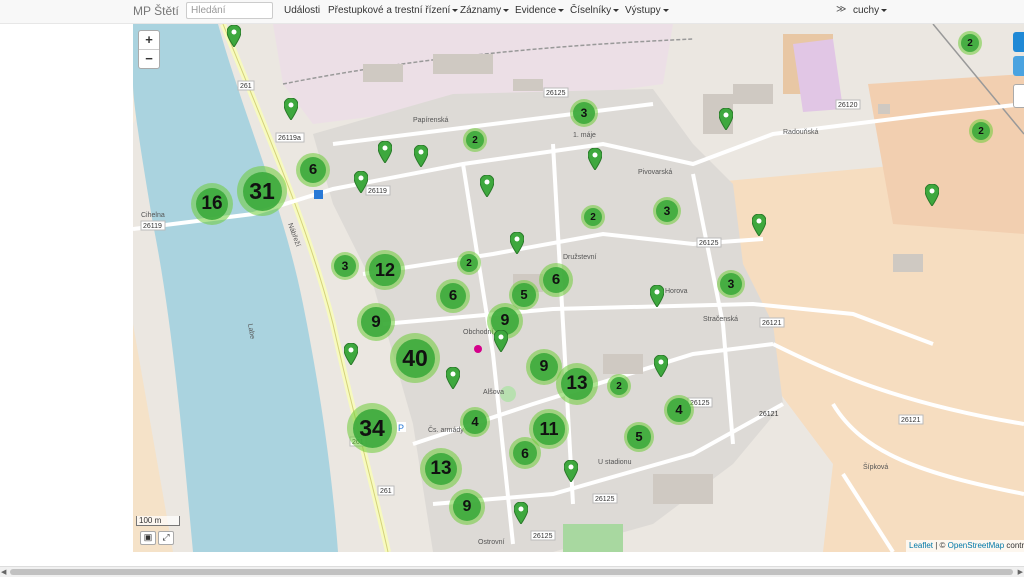  I want to click on scale-bar: 100 m, so click(158, 521).